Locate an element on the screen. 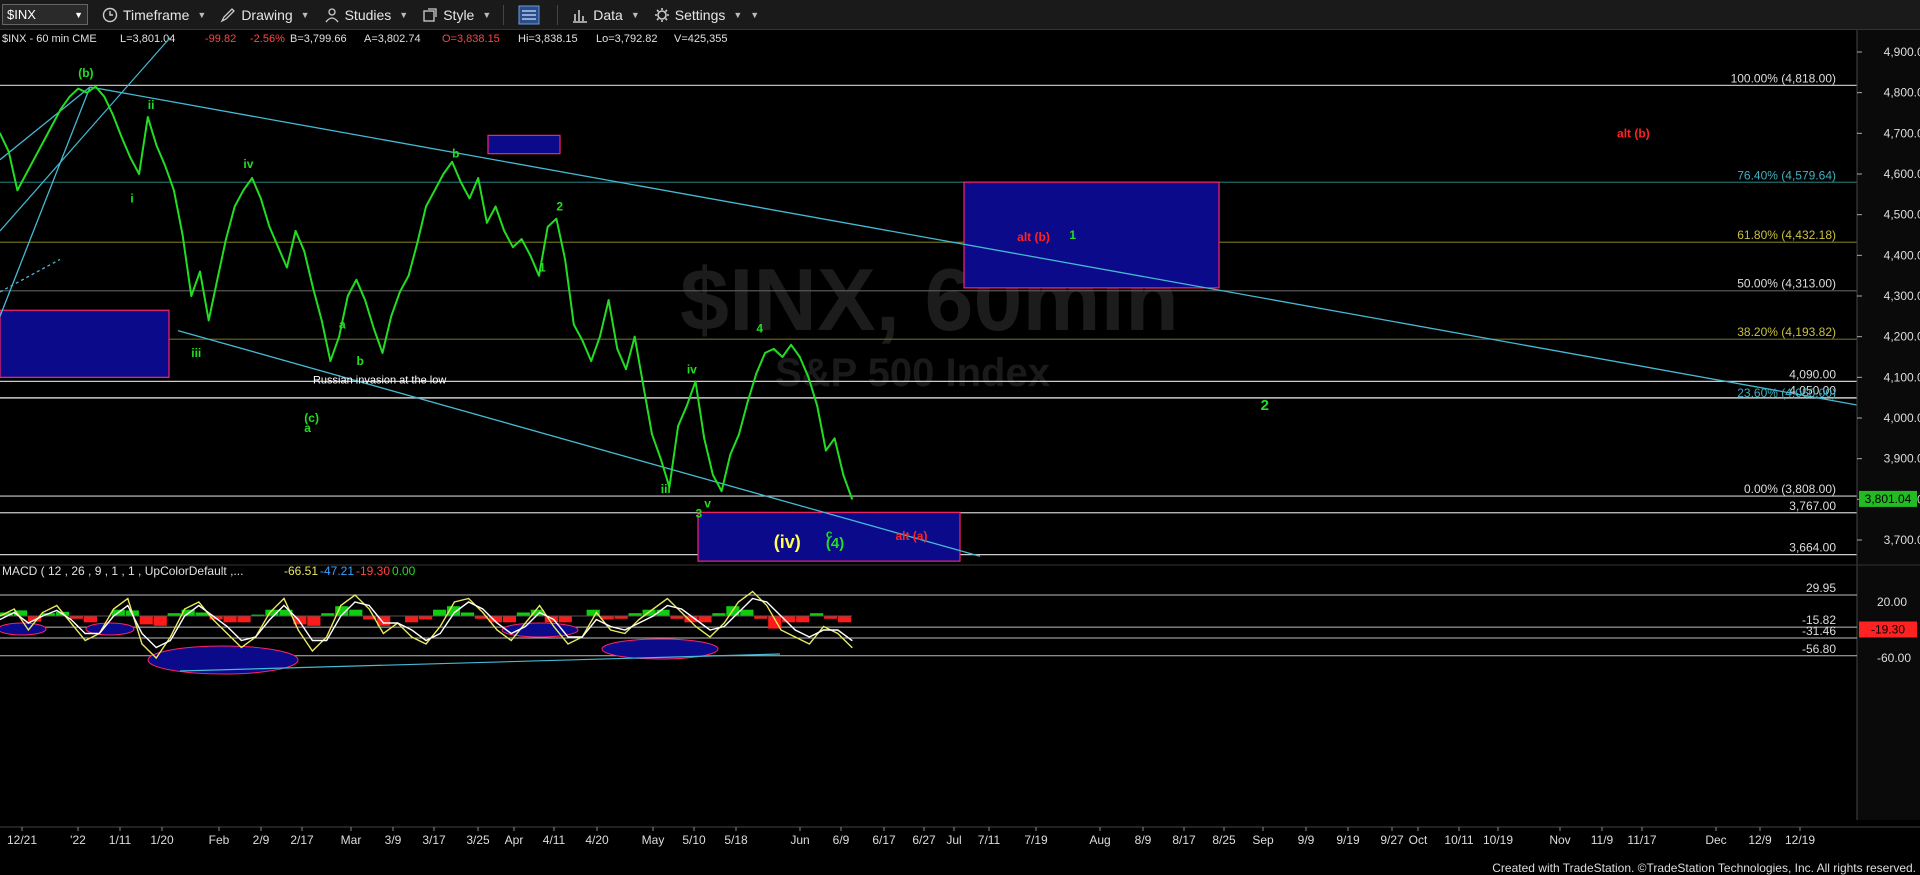  macd-value-1: -66.51 is located at coordinates (301, 571).